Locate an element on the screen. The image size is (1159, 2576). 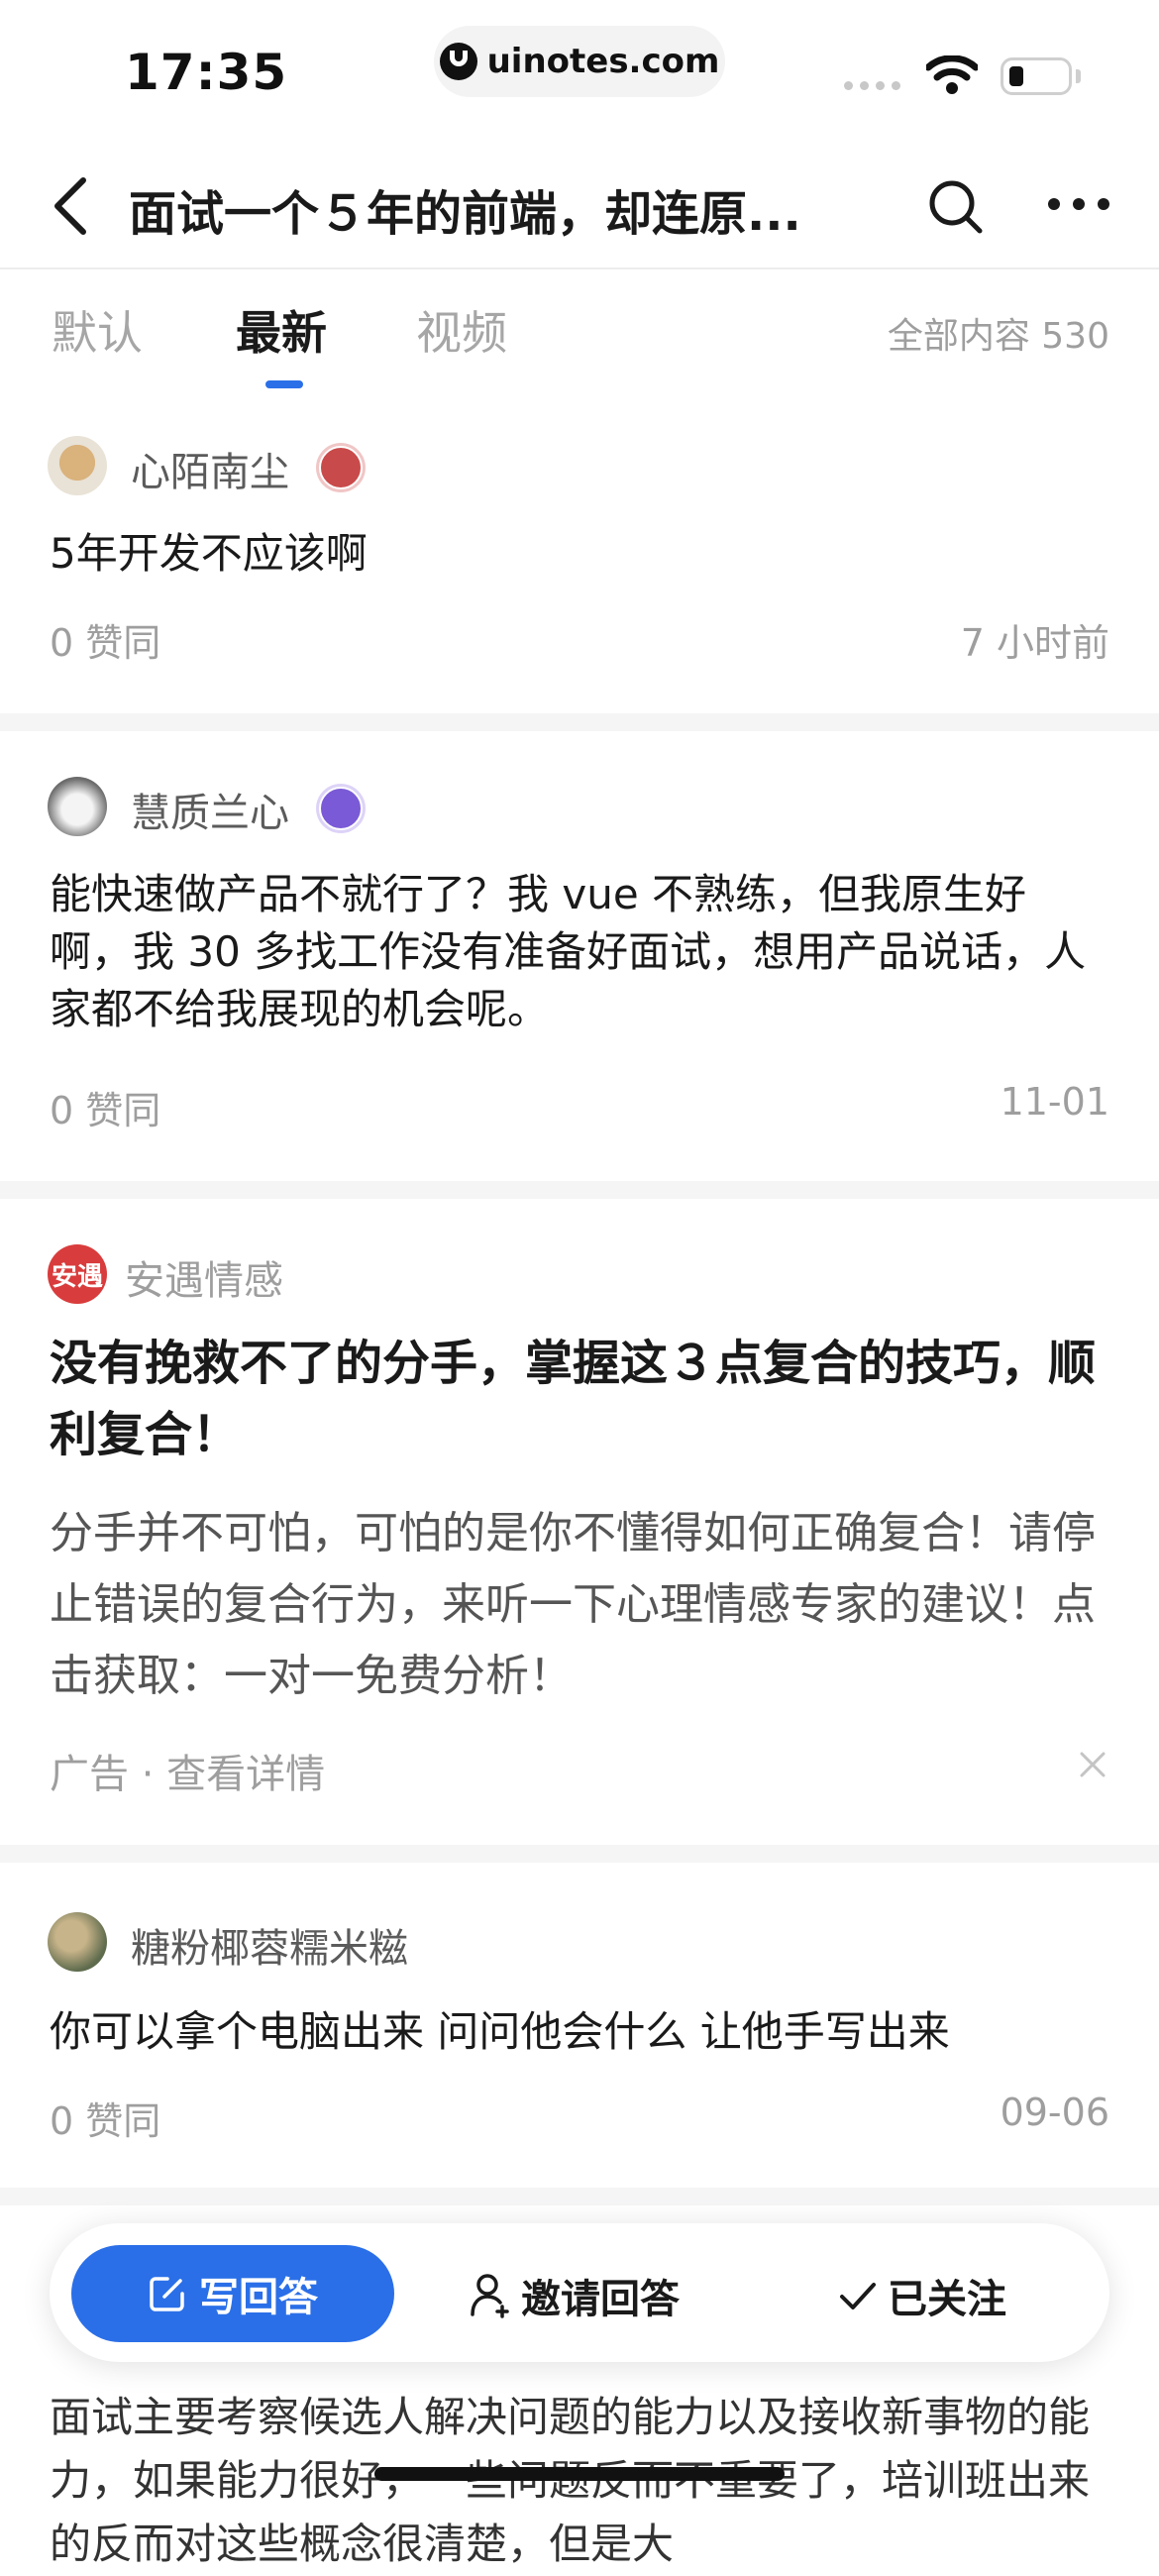
answer-text: 5年开发不应该啊 is located at coordinates (579, 554).